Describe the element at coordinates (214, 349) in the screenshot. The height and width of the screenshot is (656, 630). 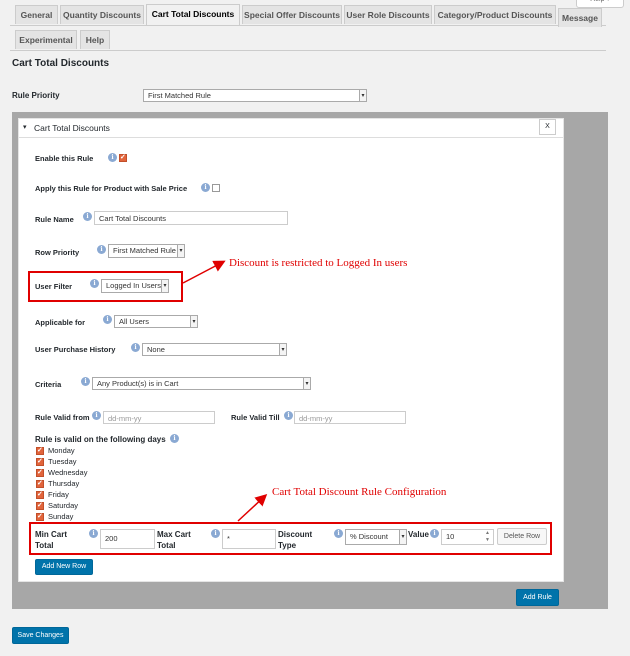
I see `purchase-history-select: None ▾` at that location.